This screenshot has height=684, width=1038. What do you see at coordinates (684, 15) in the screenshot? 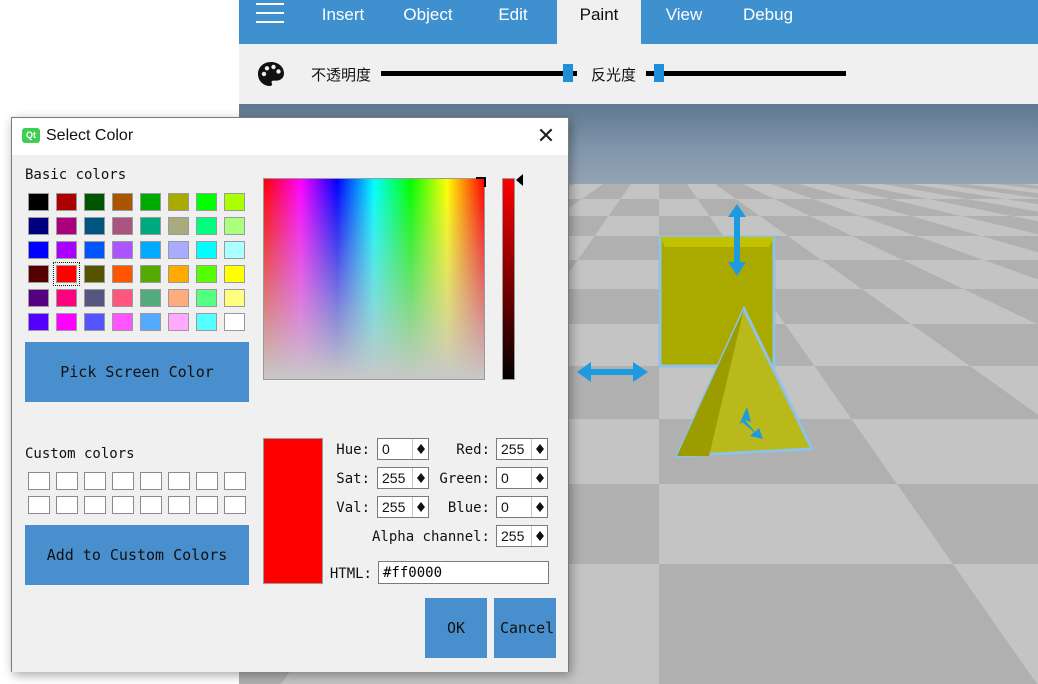
I see `menu-view: View` at bounding box center [684, 15].